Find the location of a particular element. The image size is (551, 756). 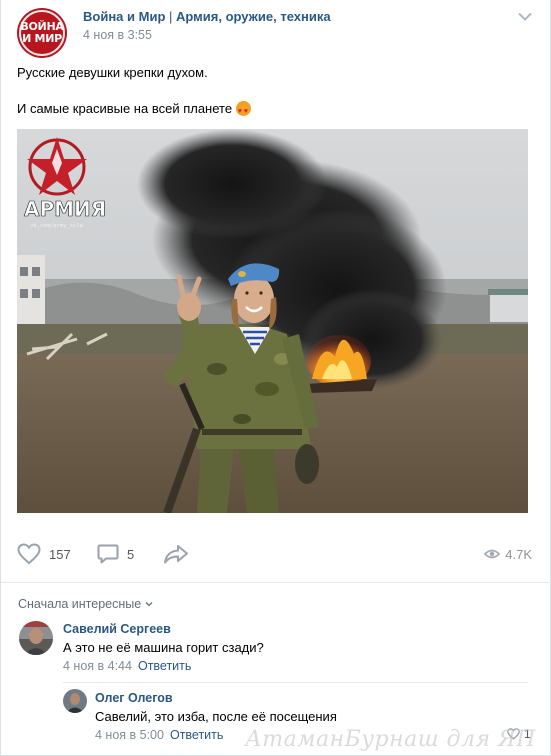

comments-sort-dropdown: Сначала интересные is located at coordinates (85, 604).